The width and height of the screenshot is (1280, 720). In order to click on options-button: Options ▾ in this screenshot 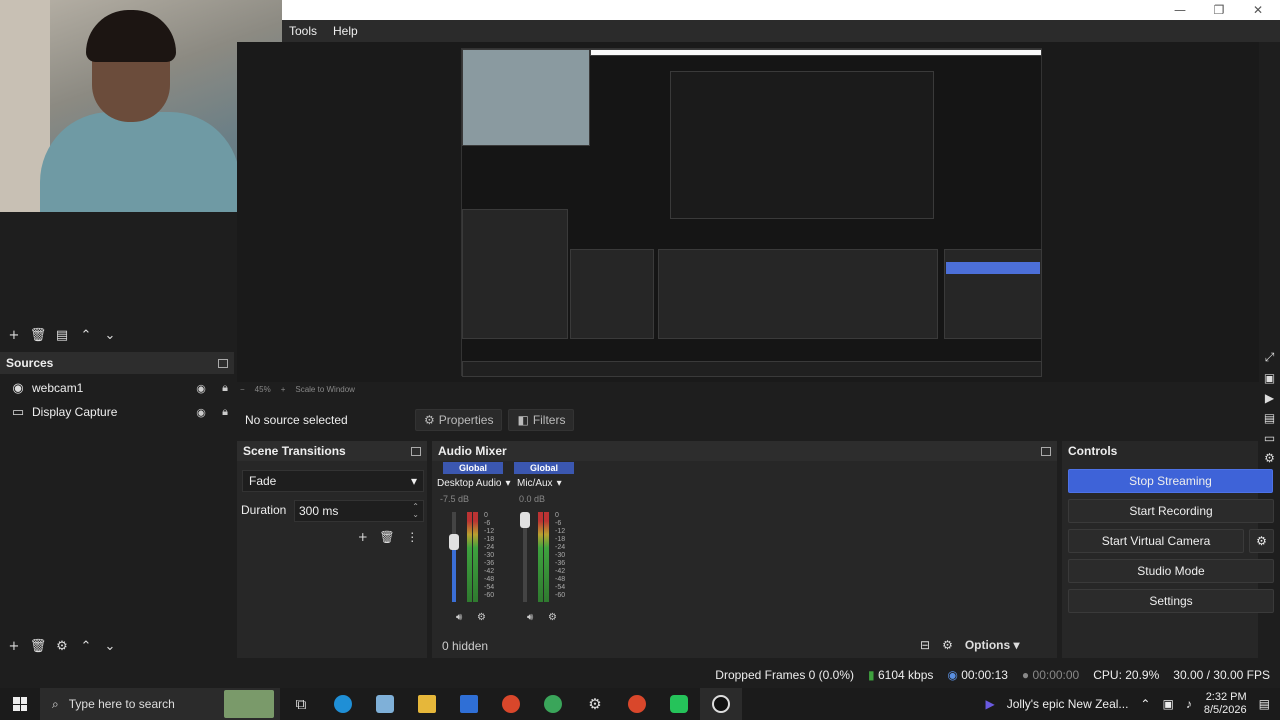, I will do `click(992, 645)`.